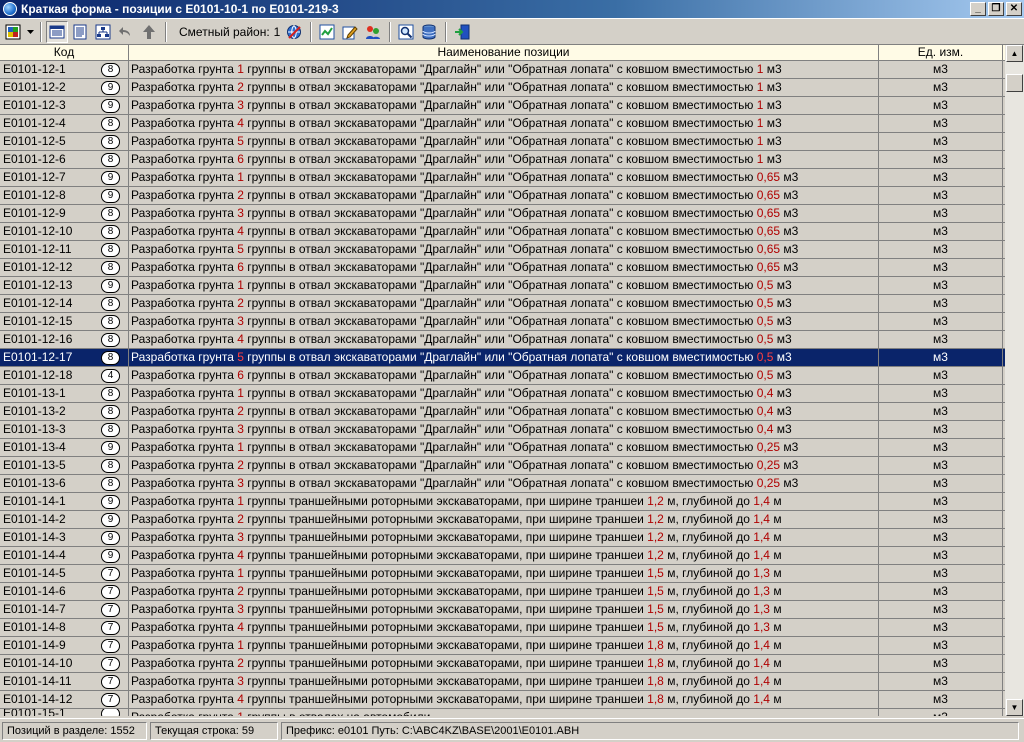 The image size is (1024, 742). Describe the element at coordinates (64, 339) in the screenshot. I see `code-cell: Е0101-12-16 8` at that location.